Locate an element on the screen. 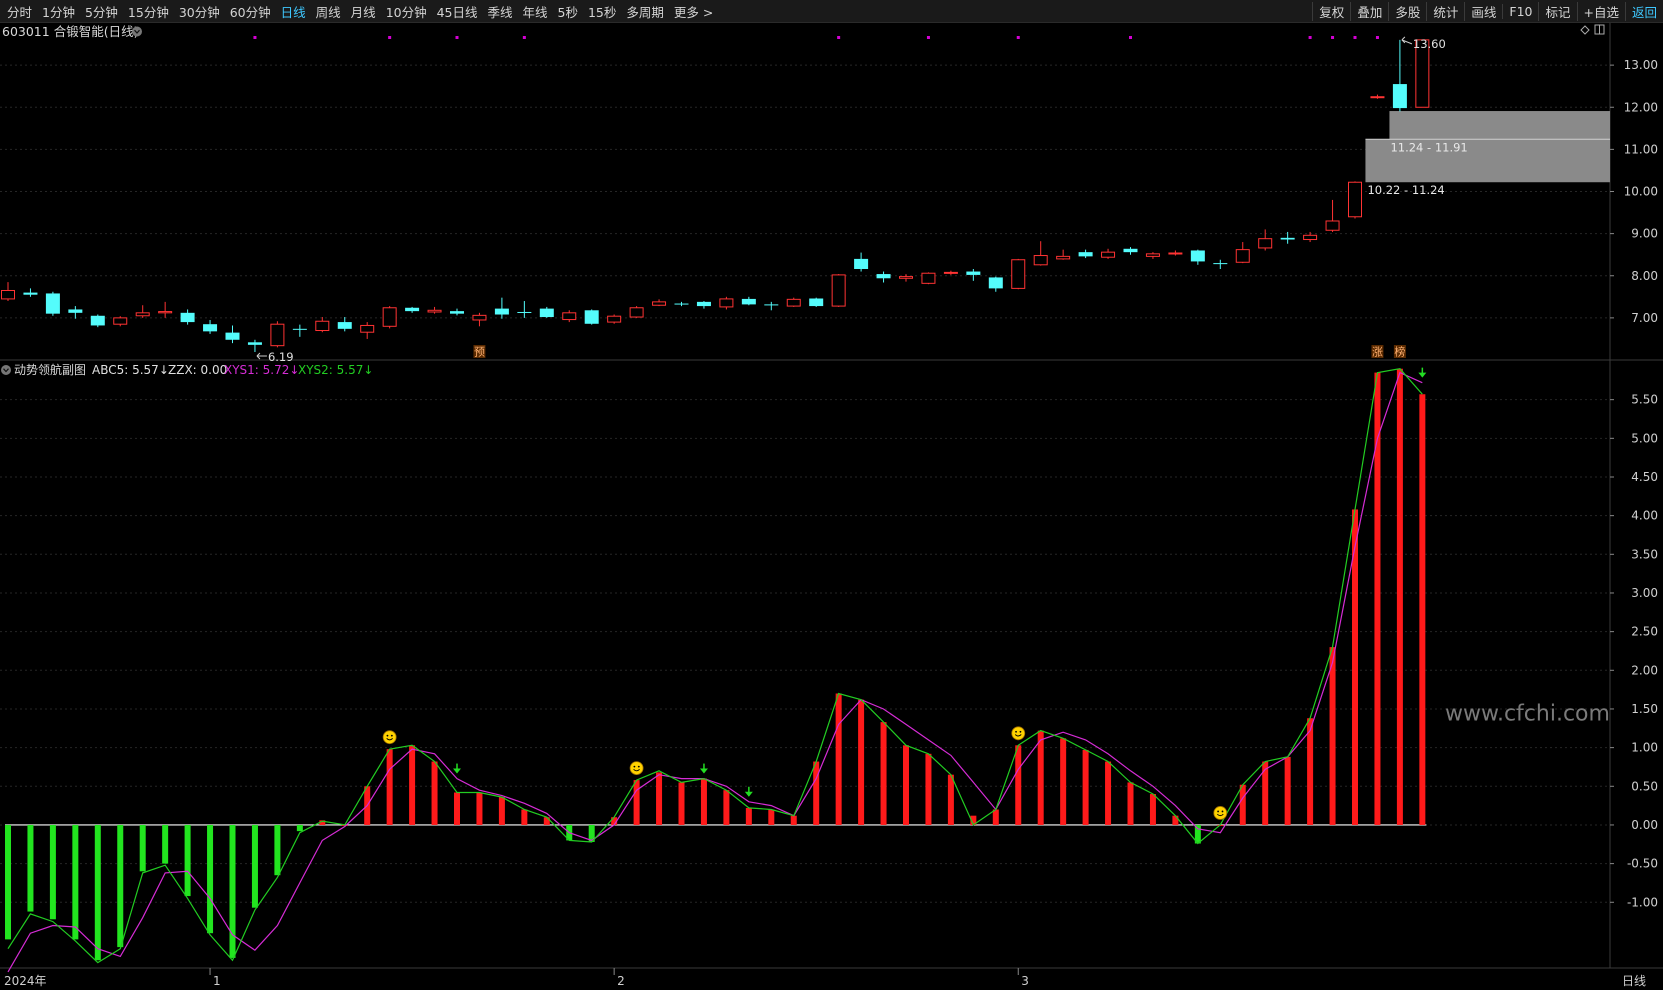  tool-button-3: 统计 is located at coordinates (1445, 11).